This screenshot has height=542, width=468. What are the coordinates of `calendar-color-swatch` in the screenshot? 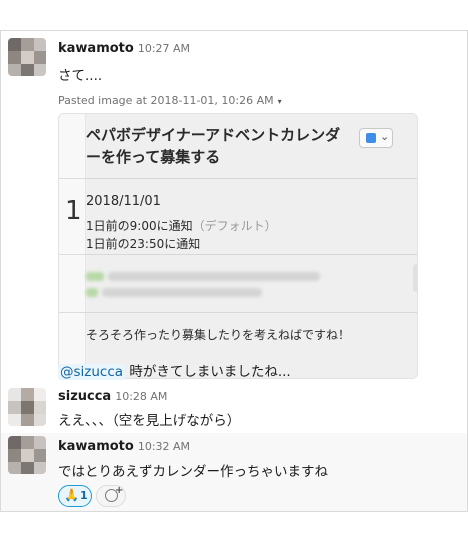 It's located at (371, 138).